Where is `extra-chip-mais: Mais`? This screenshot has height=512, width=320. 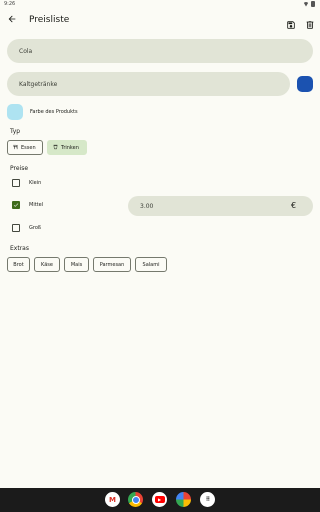 extra-chip-mais: Mais is located at coordinates (76, 264).